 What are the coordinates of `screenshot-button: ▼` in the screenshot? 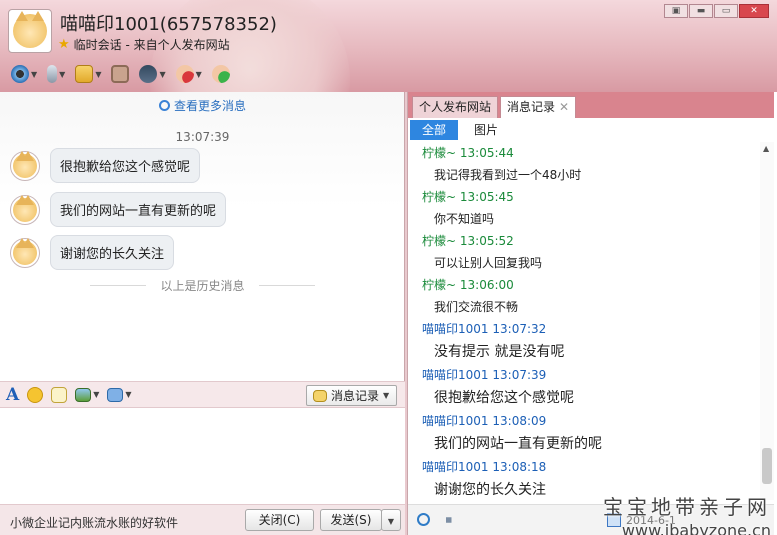 It's located at (119, 394).